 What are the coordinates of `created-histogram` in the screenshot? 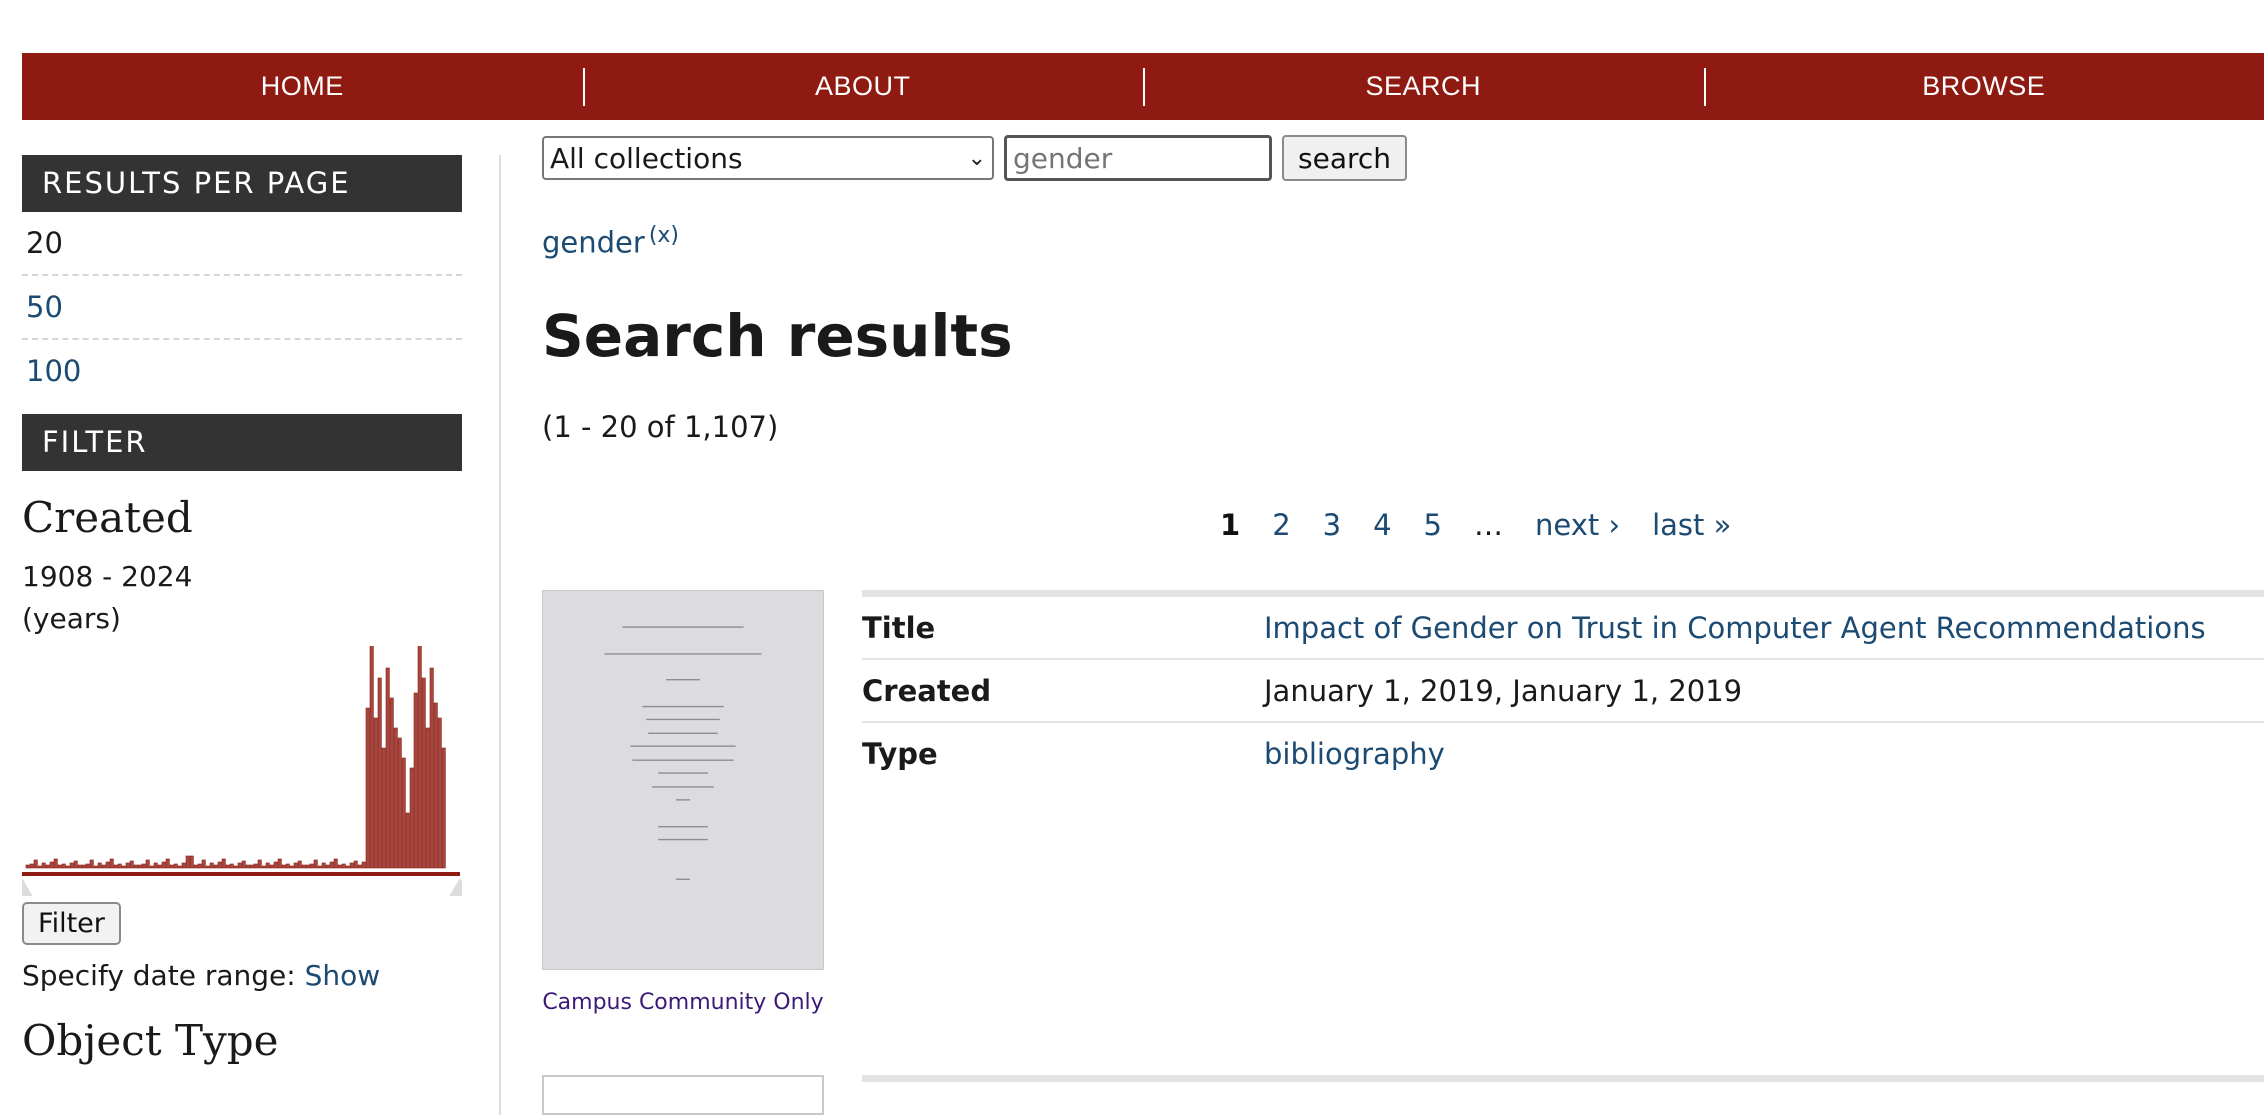 It's located at (242, 771).